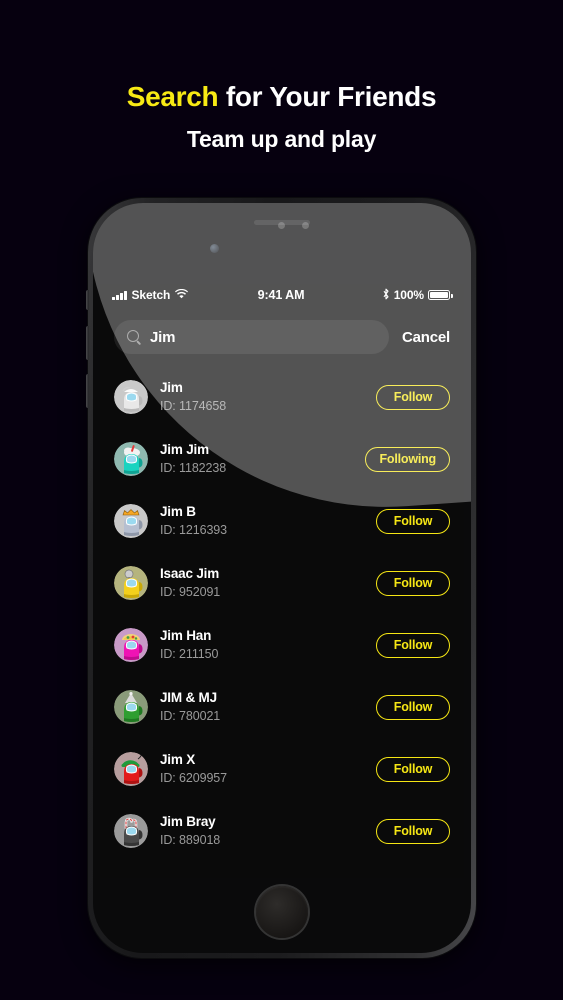 The image size is (563, 1000). I want to click on user-name: Jim X, so click(178, 759).